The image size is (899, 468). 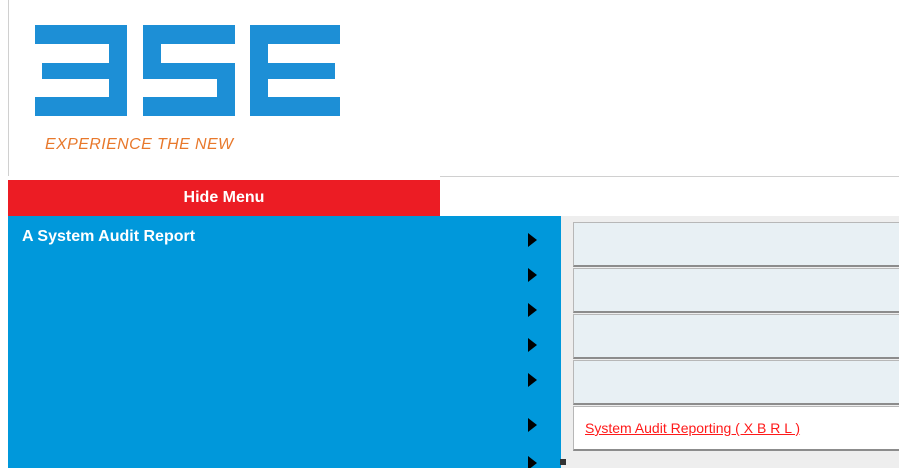 What do you see at coordinates (224, 198) in the screenshot?
I see `hide-menu-button: Hide Menu` at bounding box center [224, 198].